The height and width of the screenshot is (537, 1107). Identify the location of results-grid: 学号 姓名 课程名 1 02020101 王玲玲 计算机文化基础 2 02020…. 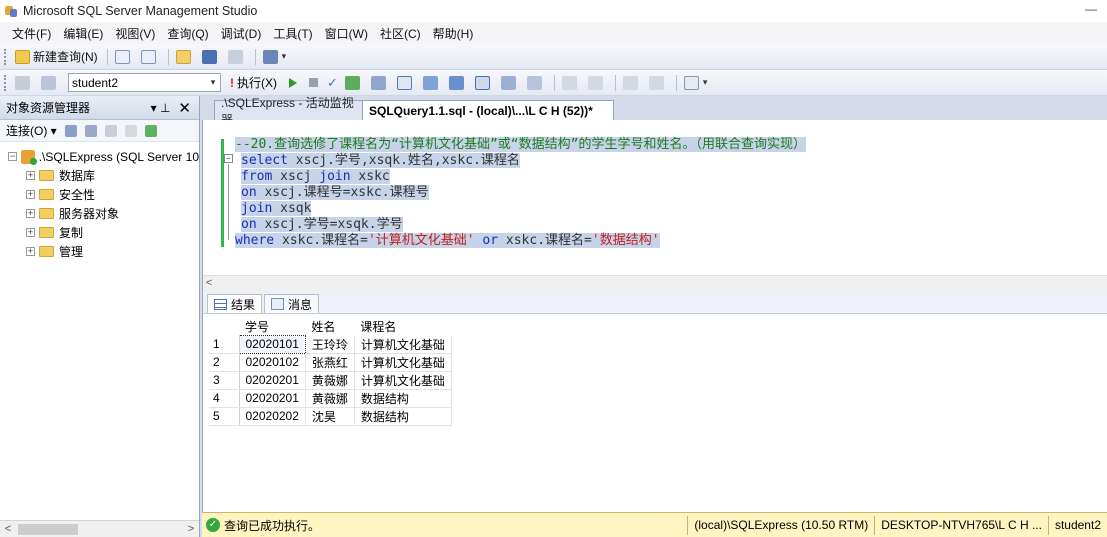
(330, 372).